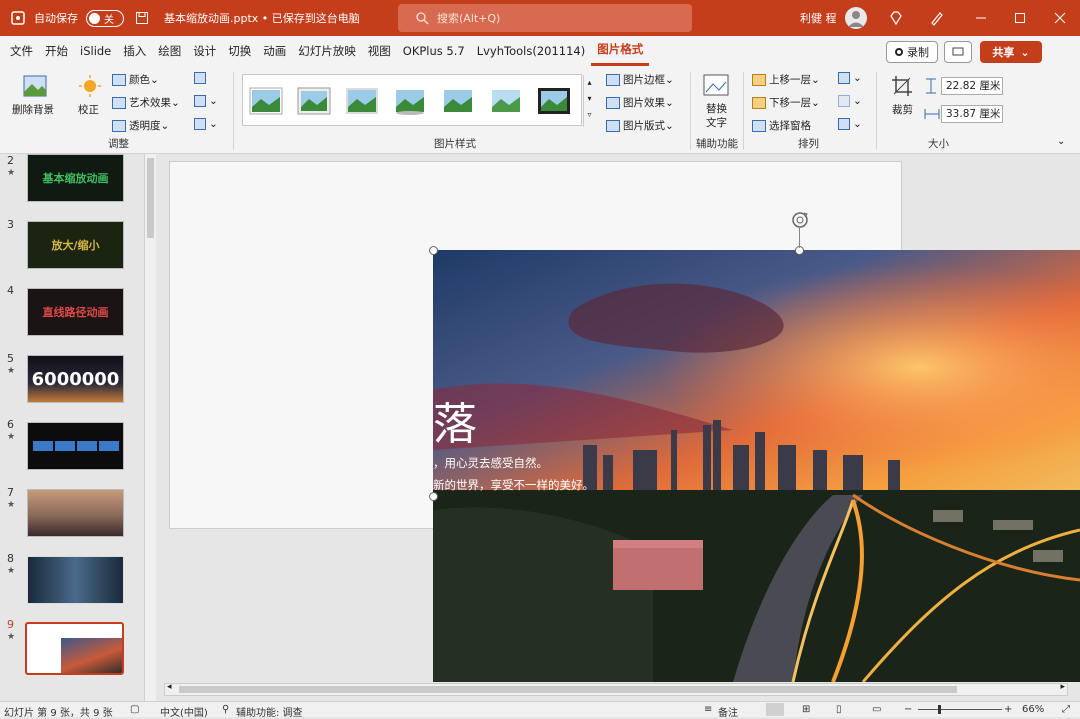 Image resolution: width=1080 pixels, height=719 pixels. I want to click on group-divider, so click(743, 111).